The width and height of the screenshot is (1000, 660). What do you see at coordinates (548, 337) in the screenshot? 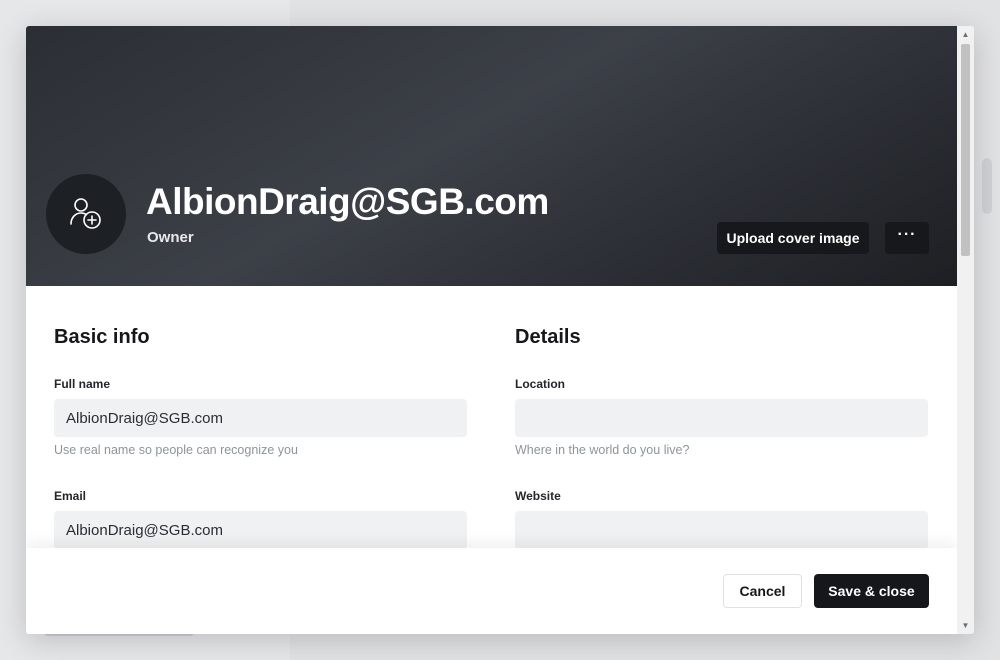
I see `details-title: Details` at bounding box center [548, 337].